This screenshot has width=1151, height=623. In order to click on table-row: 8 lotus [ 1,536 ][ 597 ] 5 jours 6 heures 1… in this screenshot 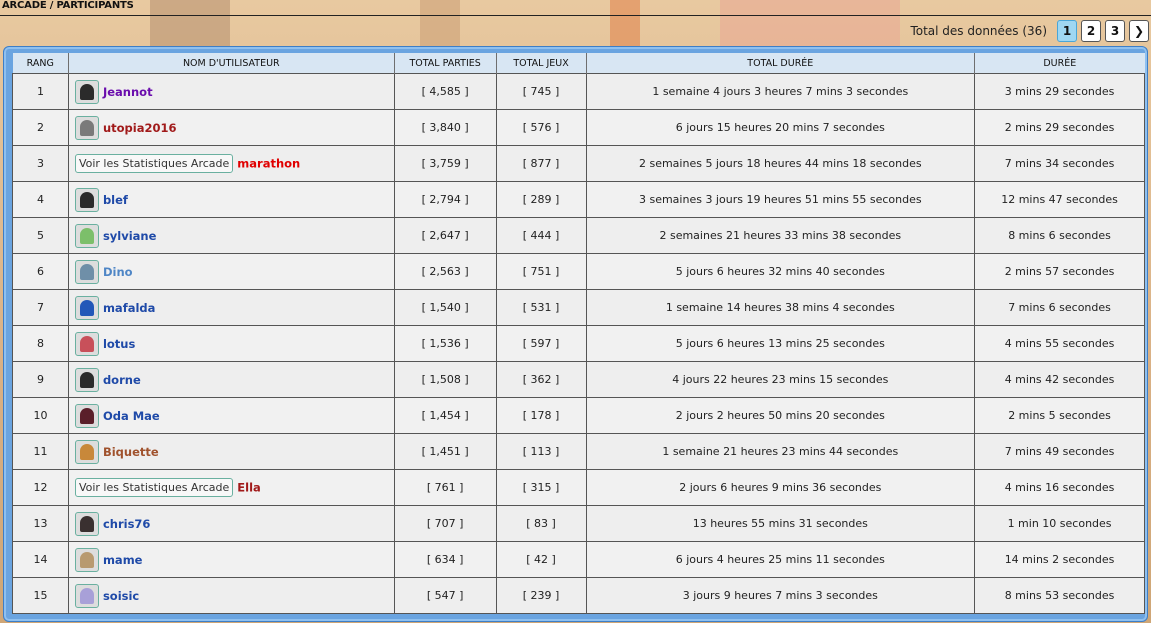, I will do `click(578, 343)`.